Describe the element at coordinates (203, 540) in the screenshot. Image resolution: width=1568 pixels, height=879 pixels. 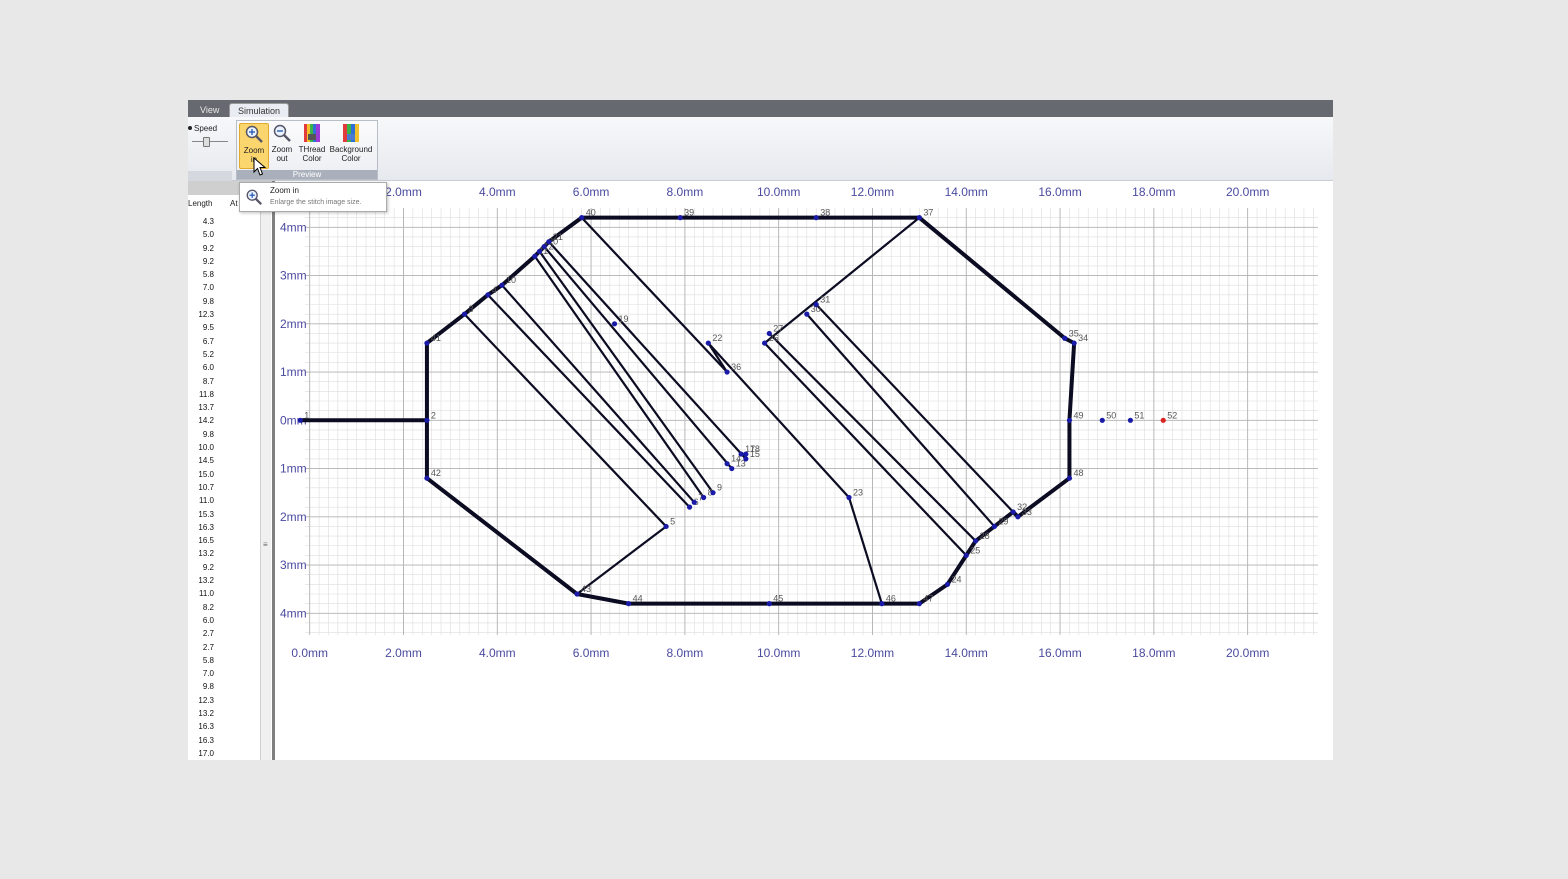
I see `length-row: 16.5` at that location.